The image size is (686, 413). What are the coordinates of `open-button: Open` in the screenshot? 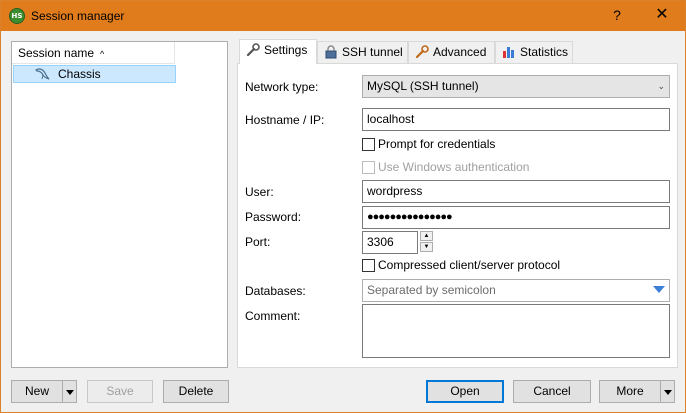 It's located at (465, 391).